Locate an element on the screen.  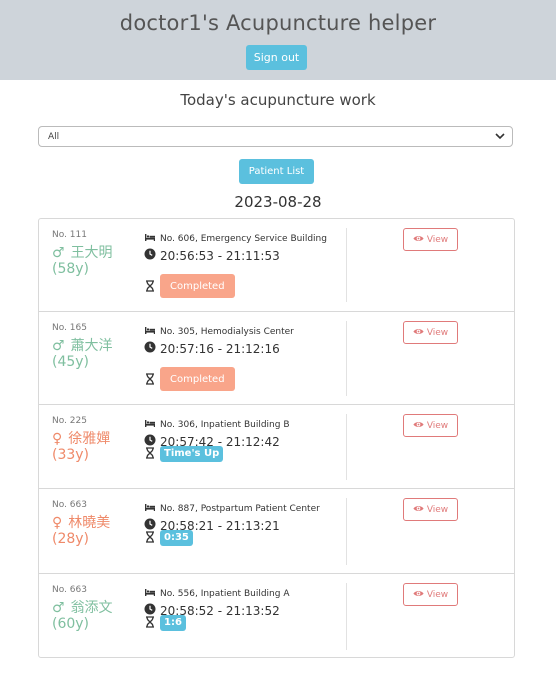
time-range: 20:56:53 - 21:11:53 is located at coordinates (220, 255).